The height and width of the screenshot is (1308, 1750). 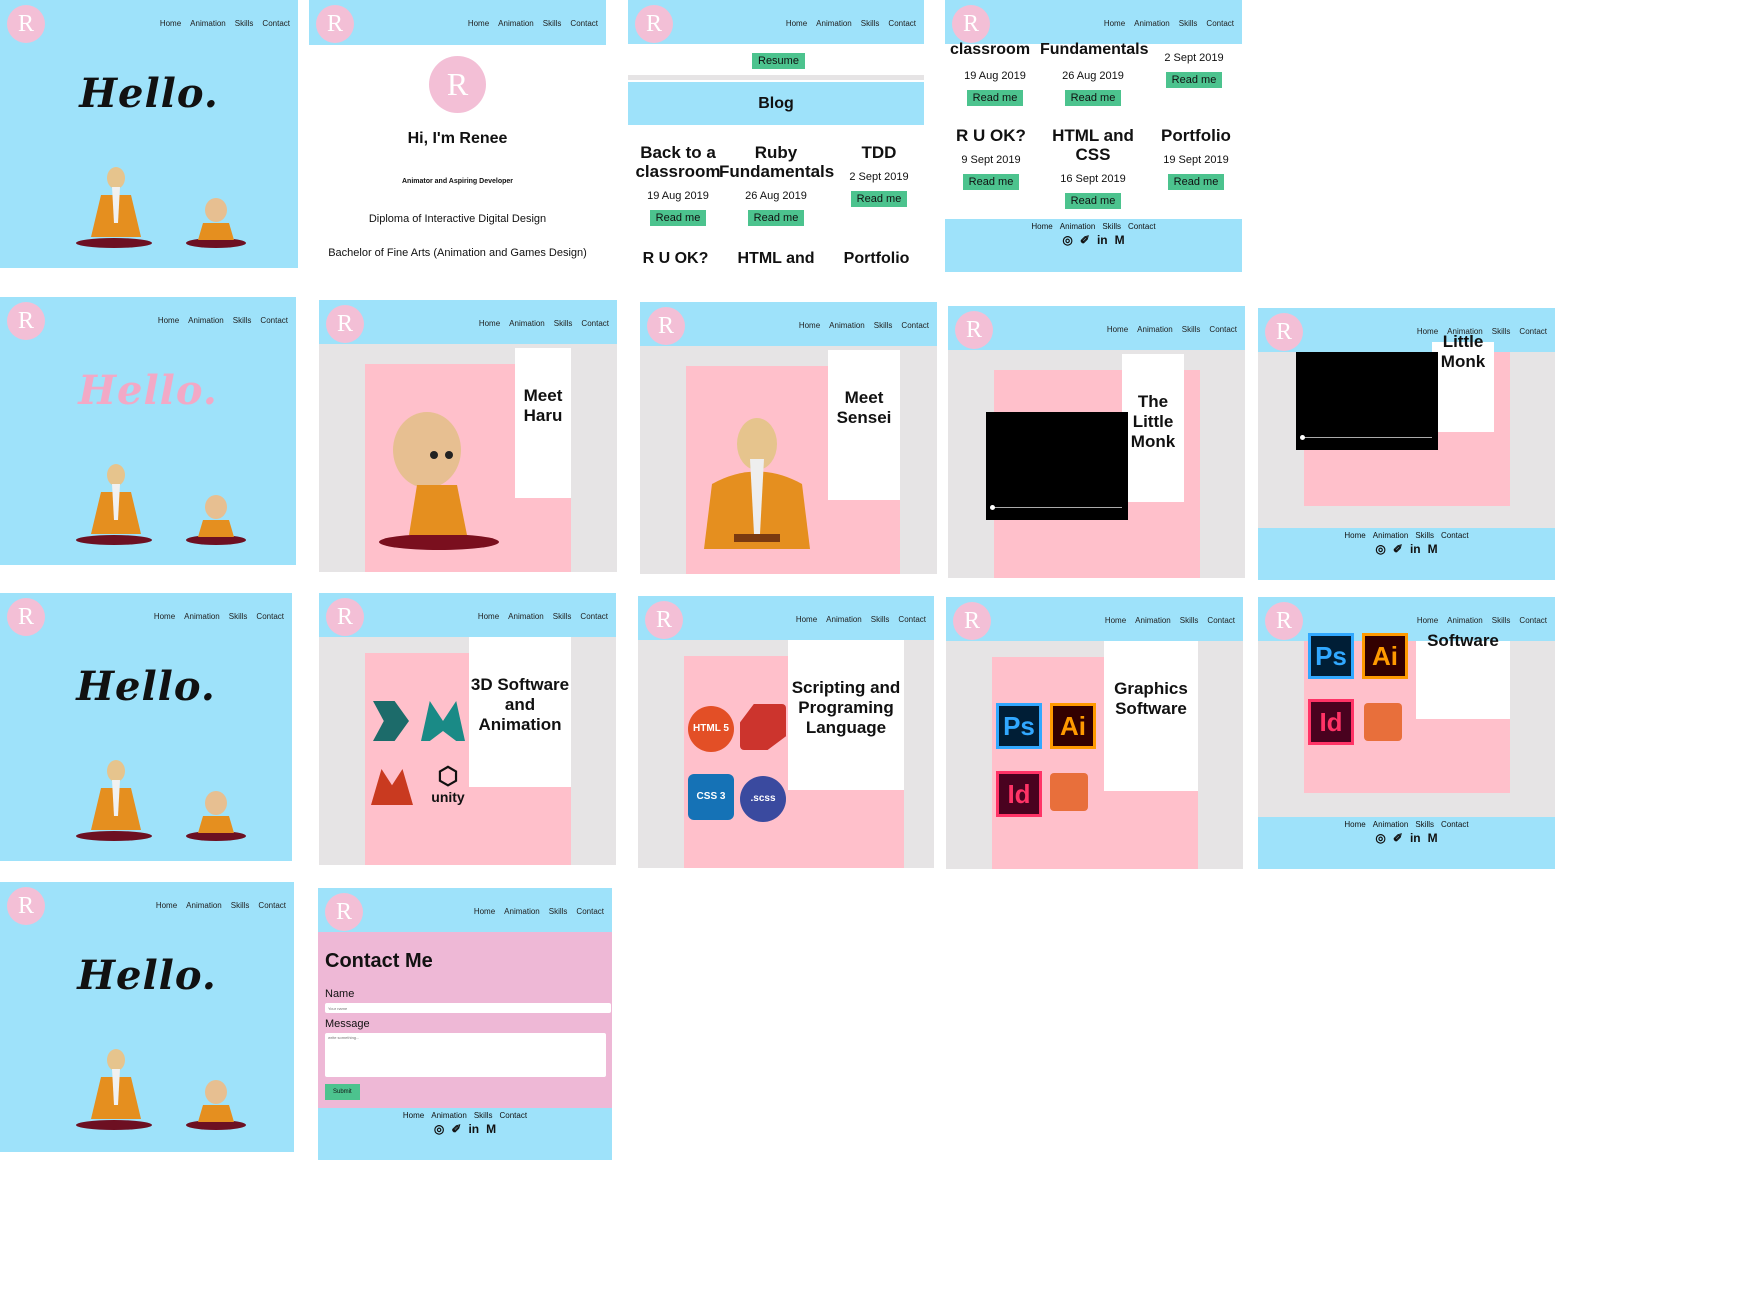 I want to click on twitter-icon: ✐, so click(x=1085, y=240).